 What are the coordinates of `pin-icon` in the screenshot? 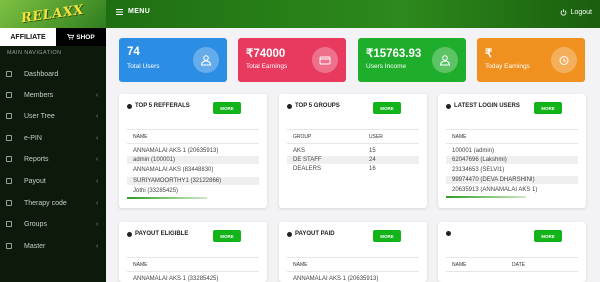 It's located at (9, 138).